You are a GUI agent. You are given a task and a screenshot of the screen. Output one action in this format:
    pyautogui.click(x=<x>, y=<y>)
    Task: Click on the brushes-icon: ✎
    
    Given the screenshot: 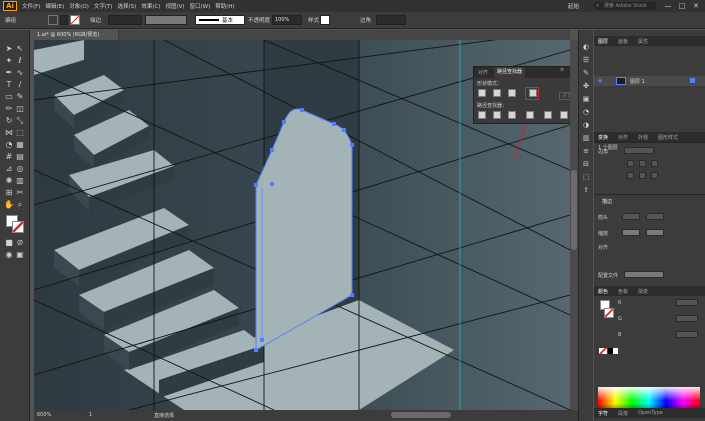 What is the action you would take?
    pyautogui.click(x=586, y=73)
    